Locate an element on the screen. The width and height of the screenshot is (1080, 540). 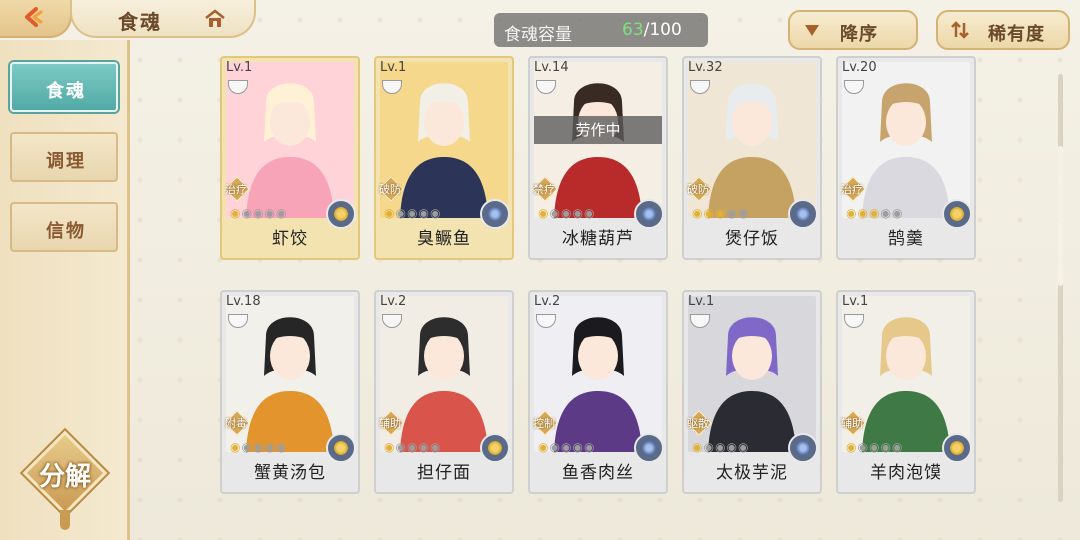
sort-order-label: 降序 is located at coordinates (859, 34).